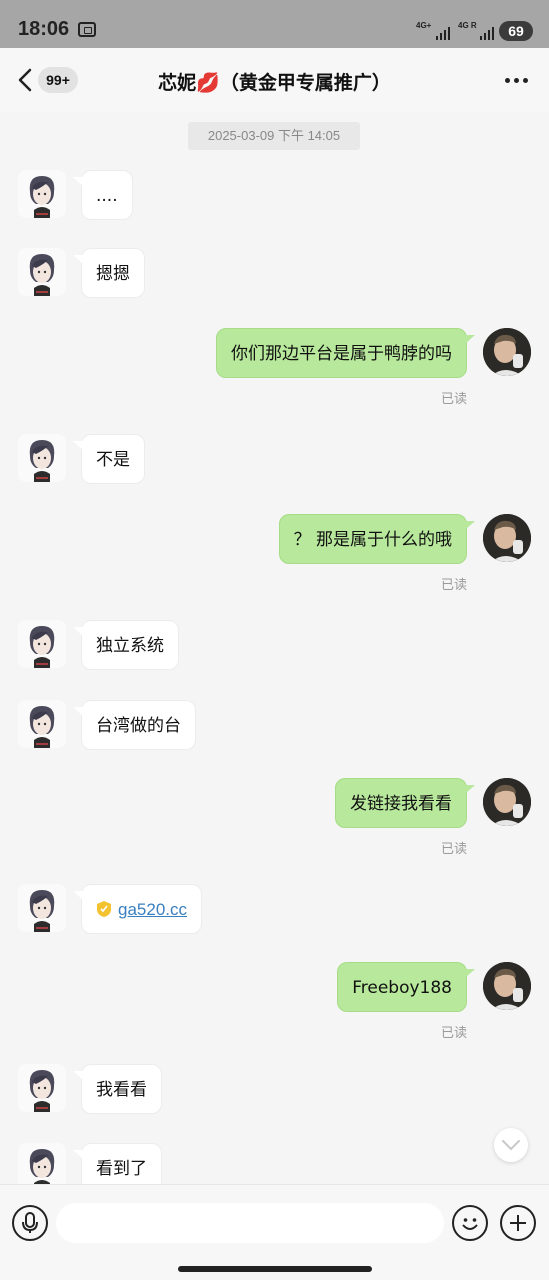 The image size is (549, 1280). I want to click on message-text: Freeboy188, so click(402, 988).